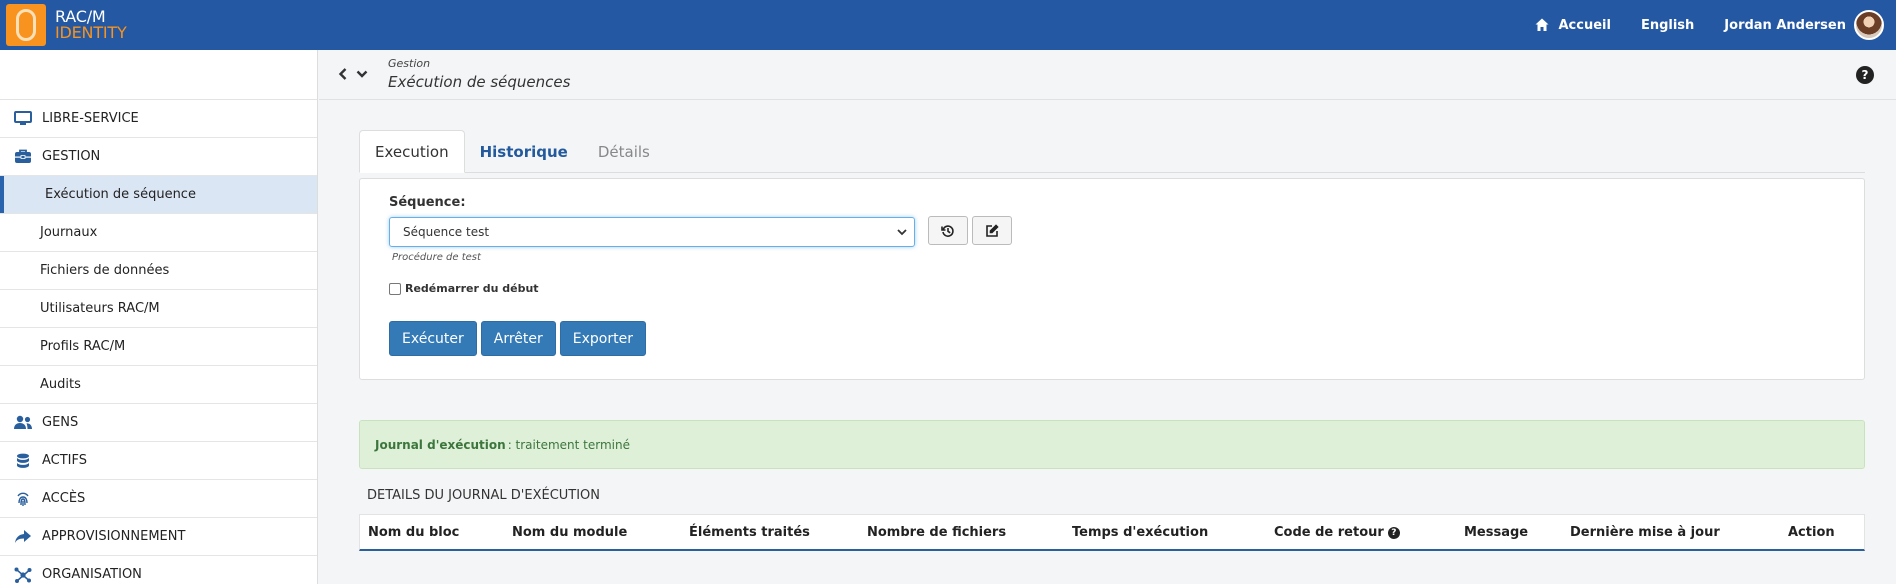 Image resolution: width=1896 pixels, height=584 pixels. I want to click on column-header: Nombre de fichiers, so click(936, 532).